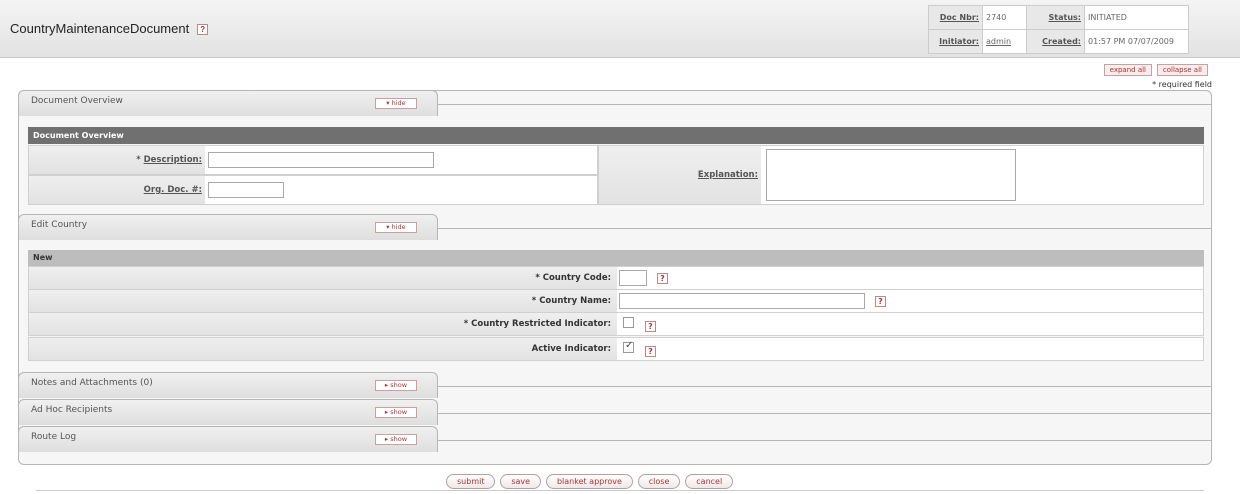 The height and width of the screenshot is (494, 1240). I want to click on description-label: * Description:, so click(117, 160).